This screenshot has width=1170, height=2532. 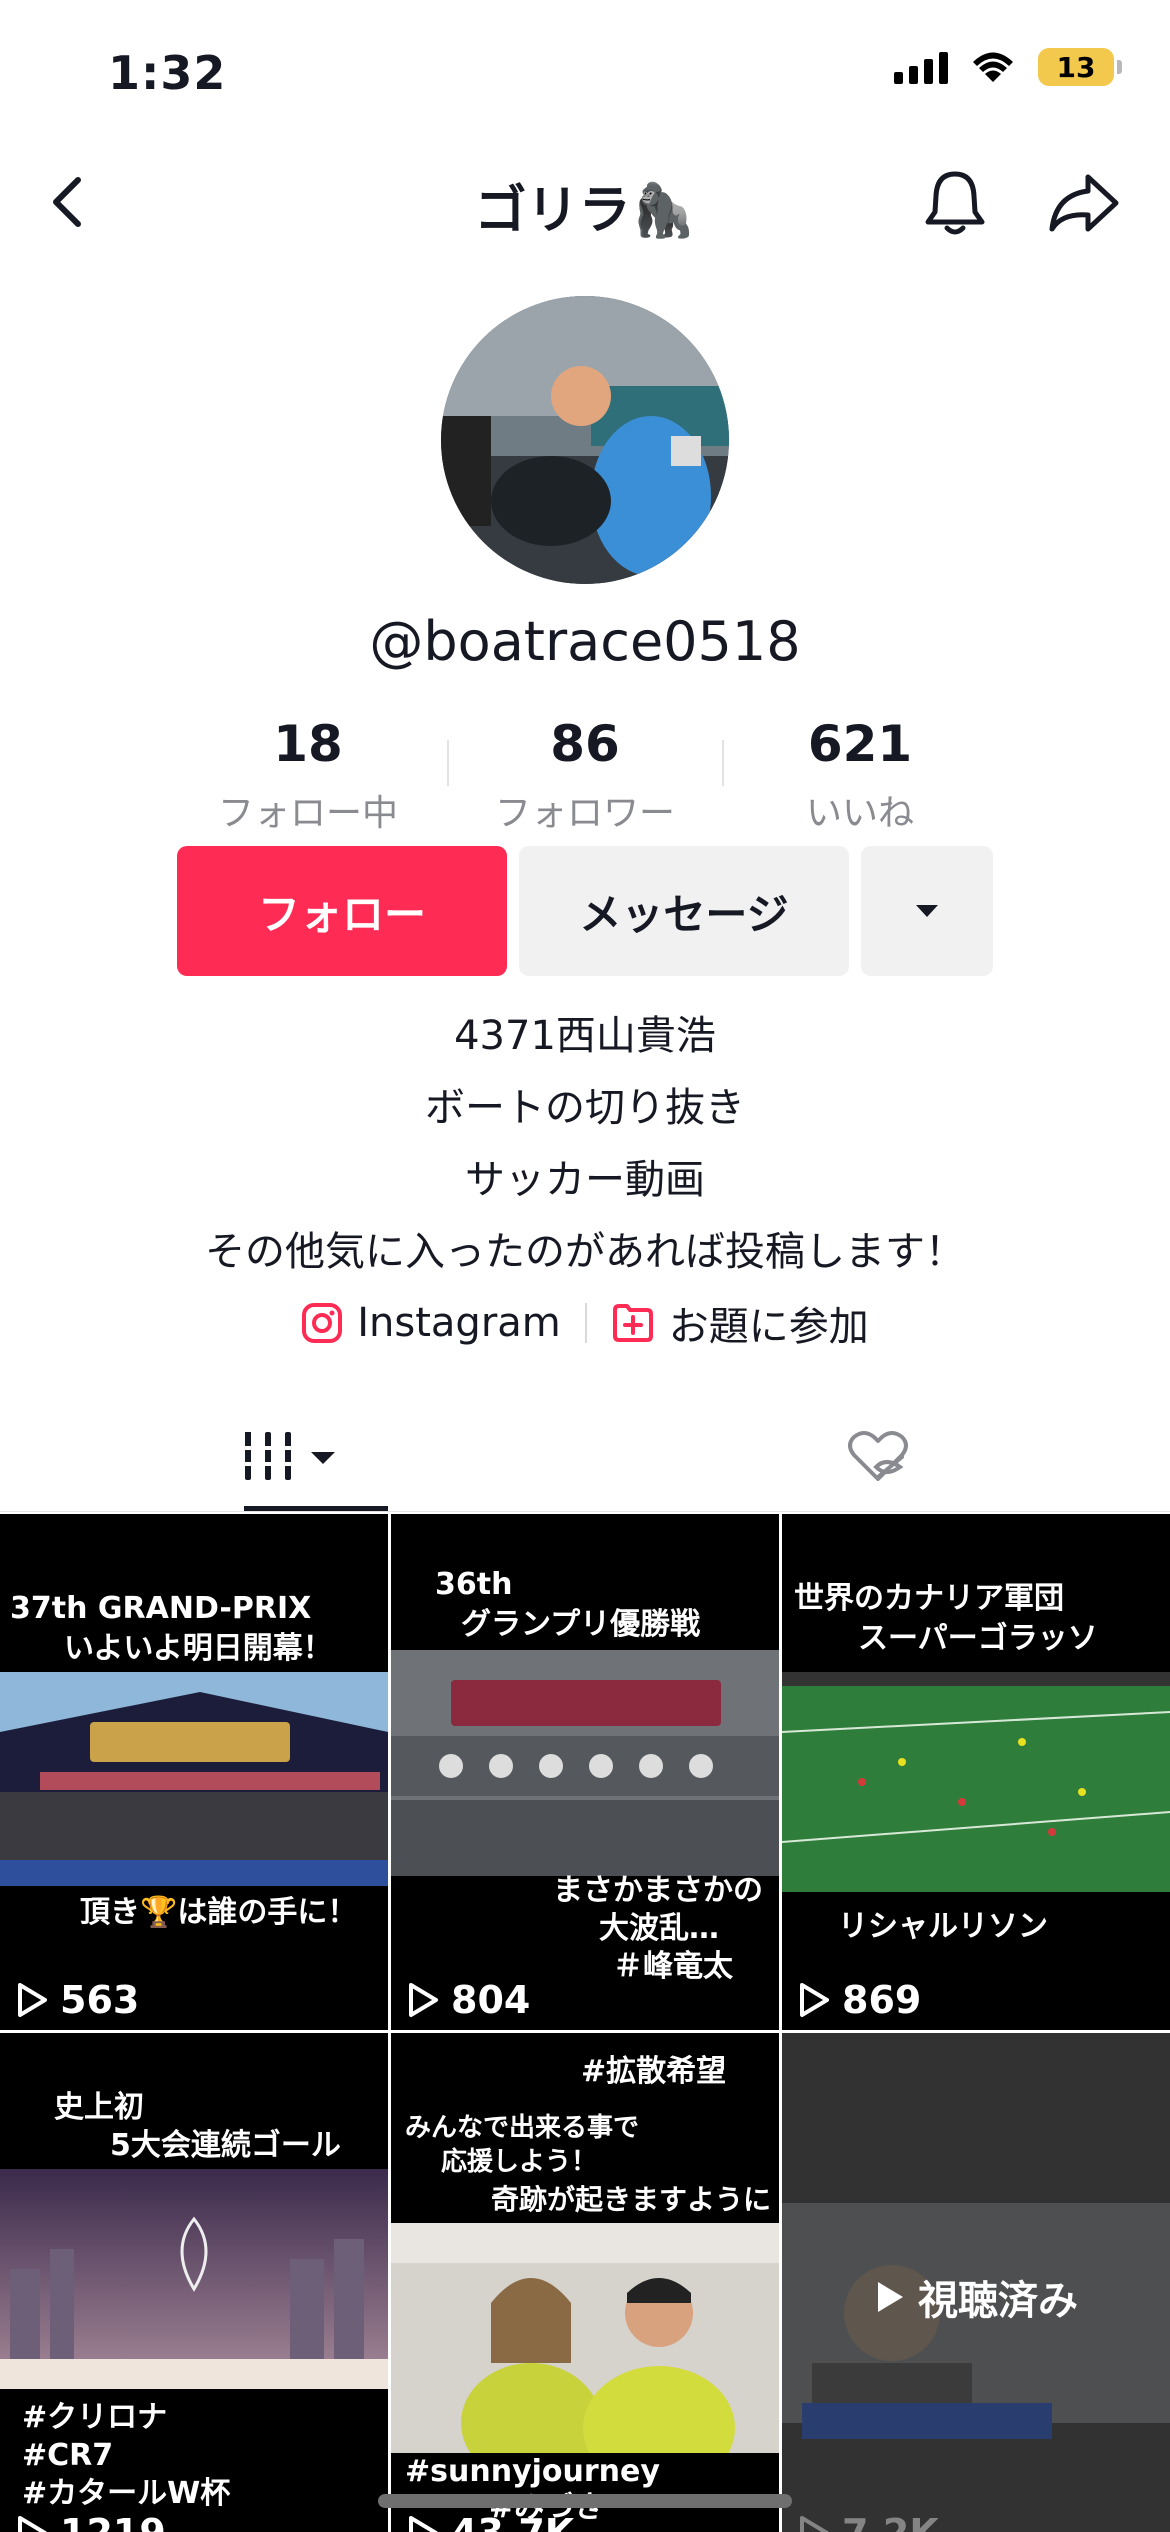 I want to click on bio-line: その他気に入ったのがあれば投稿します！, so click(x=585, y=1252).